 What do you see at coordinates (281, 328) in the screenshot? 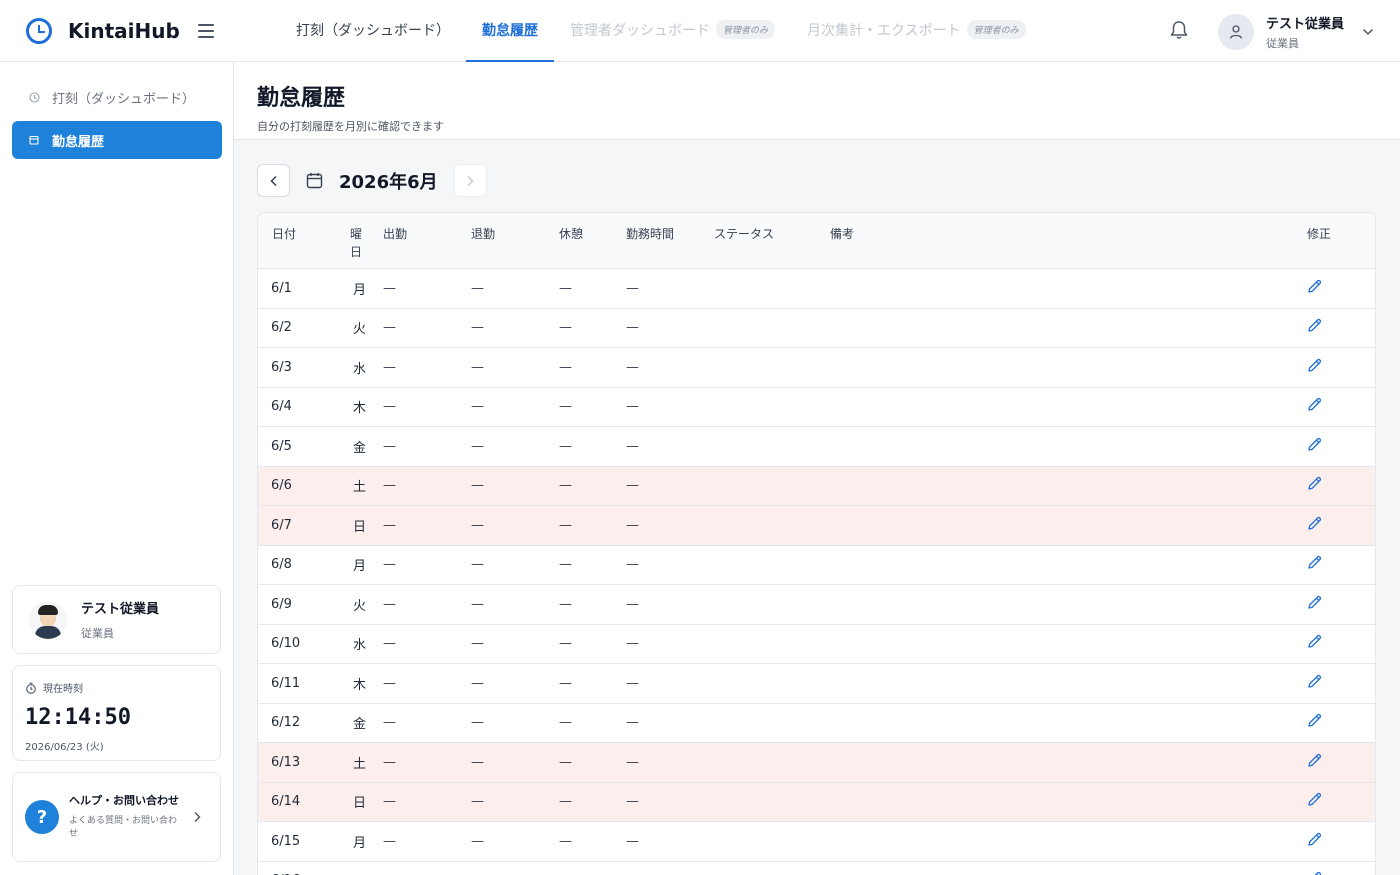
I see `cell-date: 6/2` at bounding box center [281, 328].